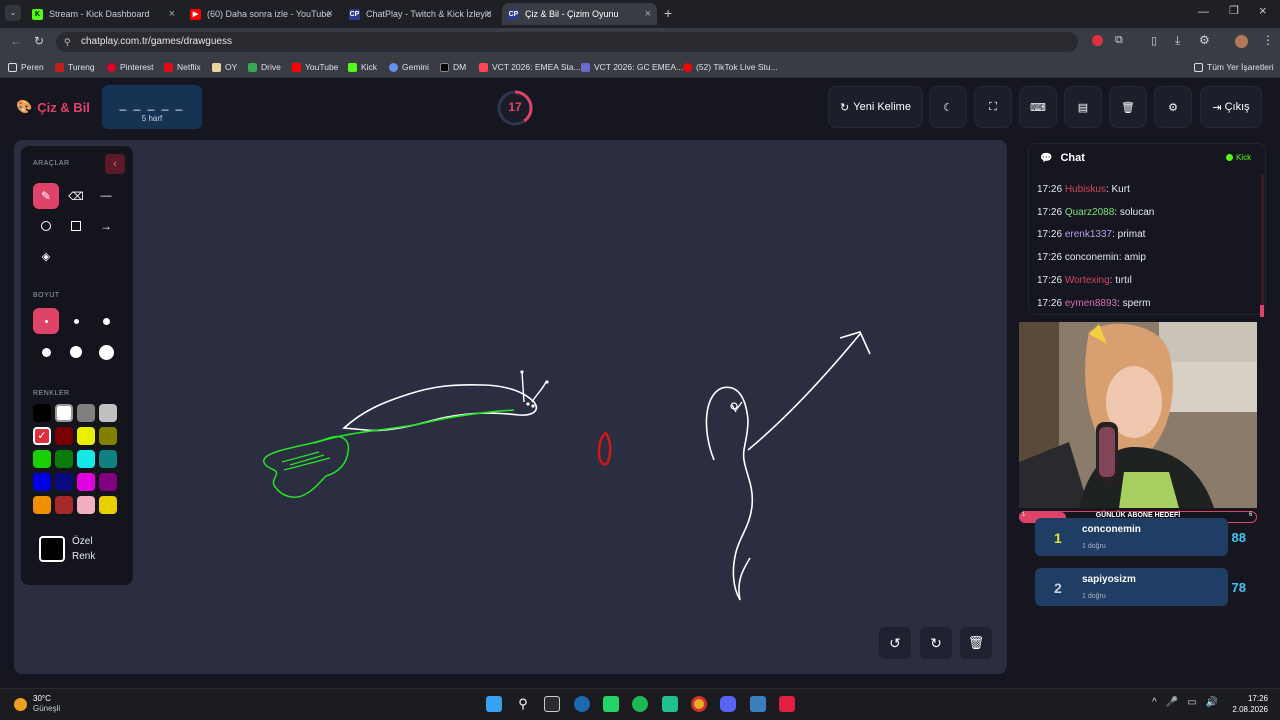 This screenshot has width=1280, height=720. Describe the element at coordinates (46, 196) in the screenshot. I see `pen-tool: ✎` at that location.